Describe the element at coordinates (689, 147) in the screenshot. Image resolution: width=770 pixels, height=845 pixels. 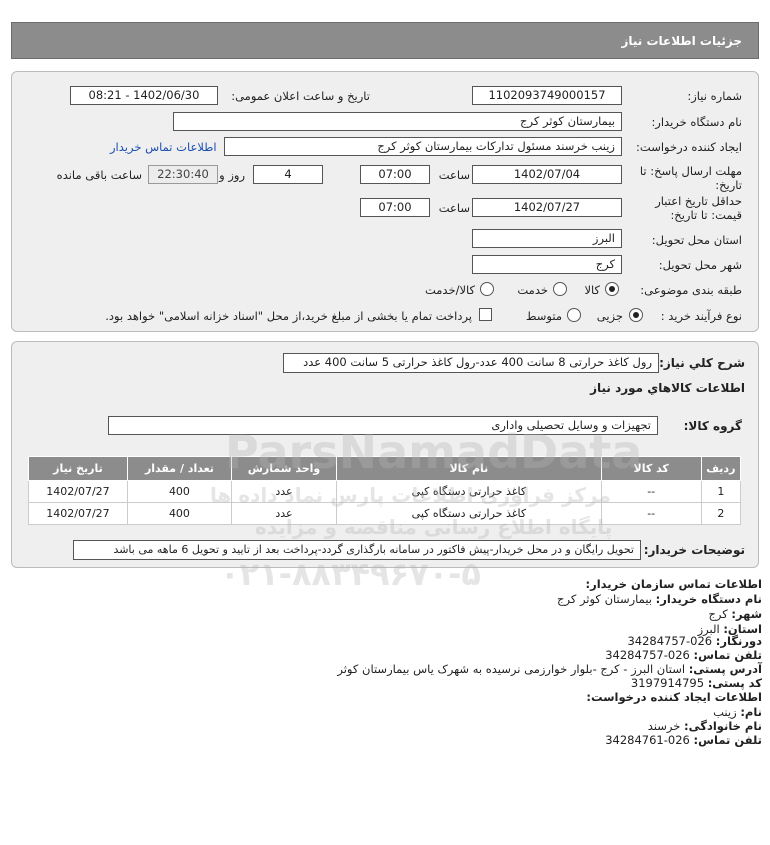
I see `creator-label: ایجاد کننده درخواست:` at that location.